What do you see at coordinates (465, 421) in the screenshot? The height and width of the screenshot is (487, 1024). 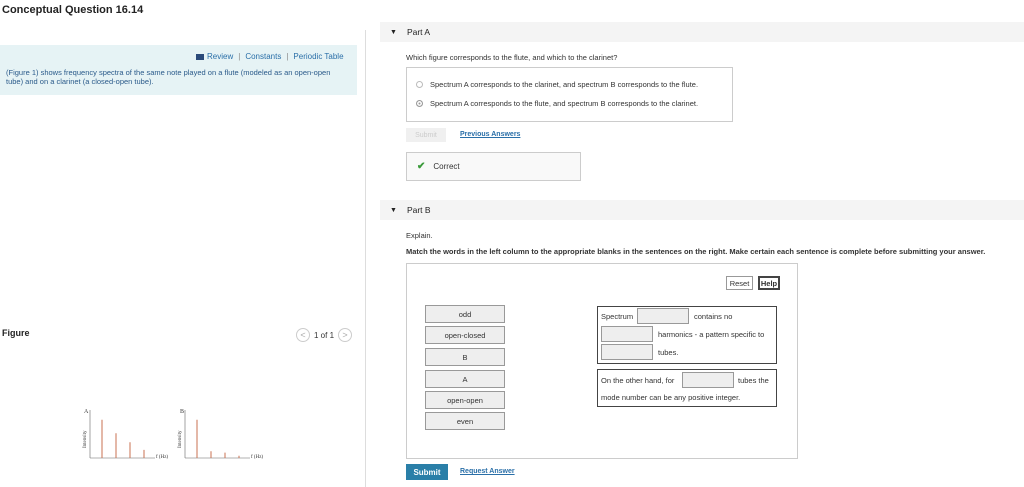 I see `word-tile-even: even` at bounding box center [465, 421].